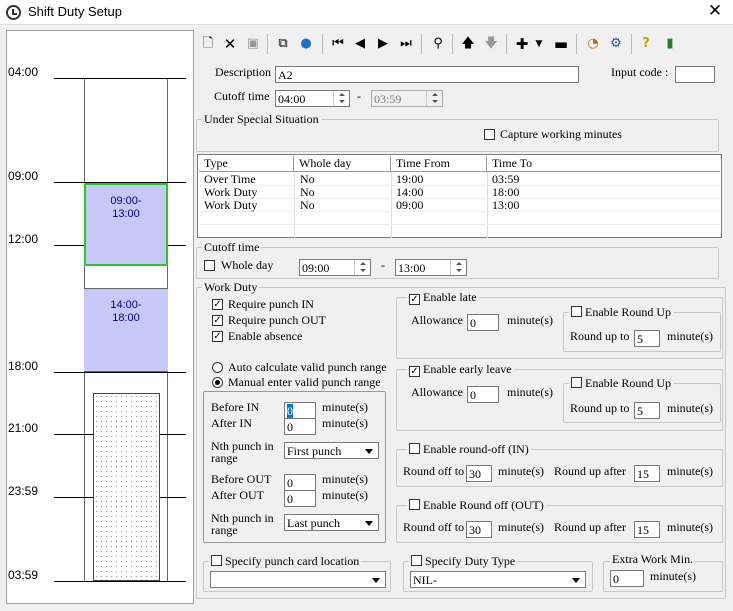  What do you see at coordinates (621, 383) in the screenshot?
I see `early-roundup-title: Enable Round Up` at bounding box center [621, 383].